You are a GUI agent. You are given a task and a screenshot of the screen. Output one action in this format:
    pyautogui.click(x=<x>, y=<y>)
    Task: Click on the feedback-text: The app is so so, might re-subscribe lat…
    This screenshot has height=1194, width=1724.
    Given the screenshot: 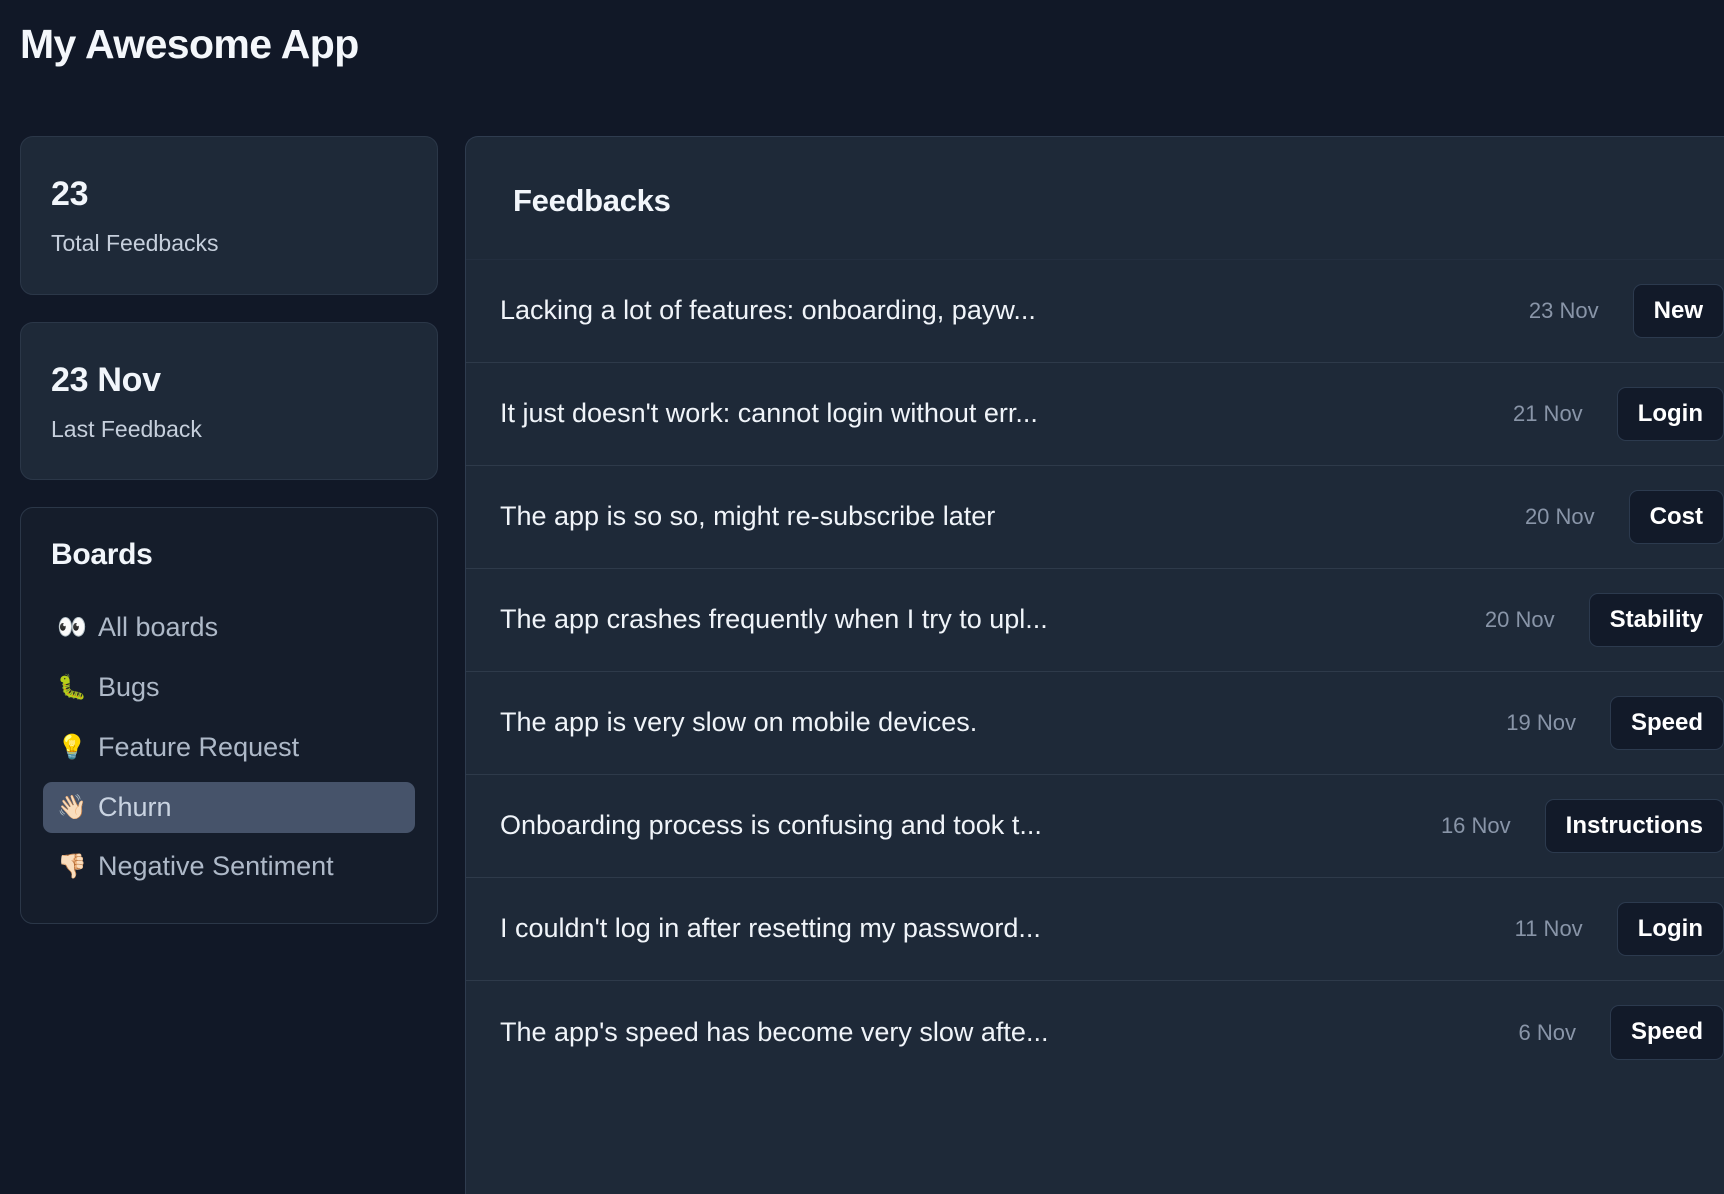 What is the action you would take?
    pyautogui.click(x=748, y=516)
    